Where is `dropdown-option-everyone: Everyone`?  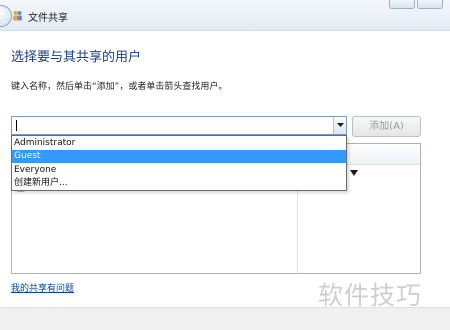
dropdown-option-everyone: Everyone is located at coordinates (179, 170).